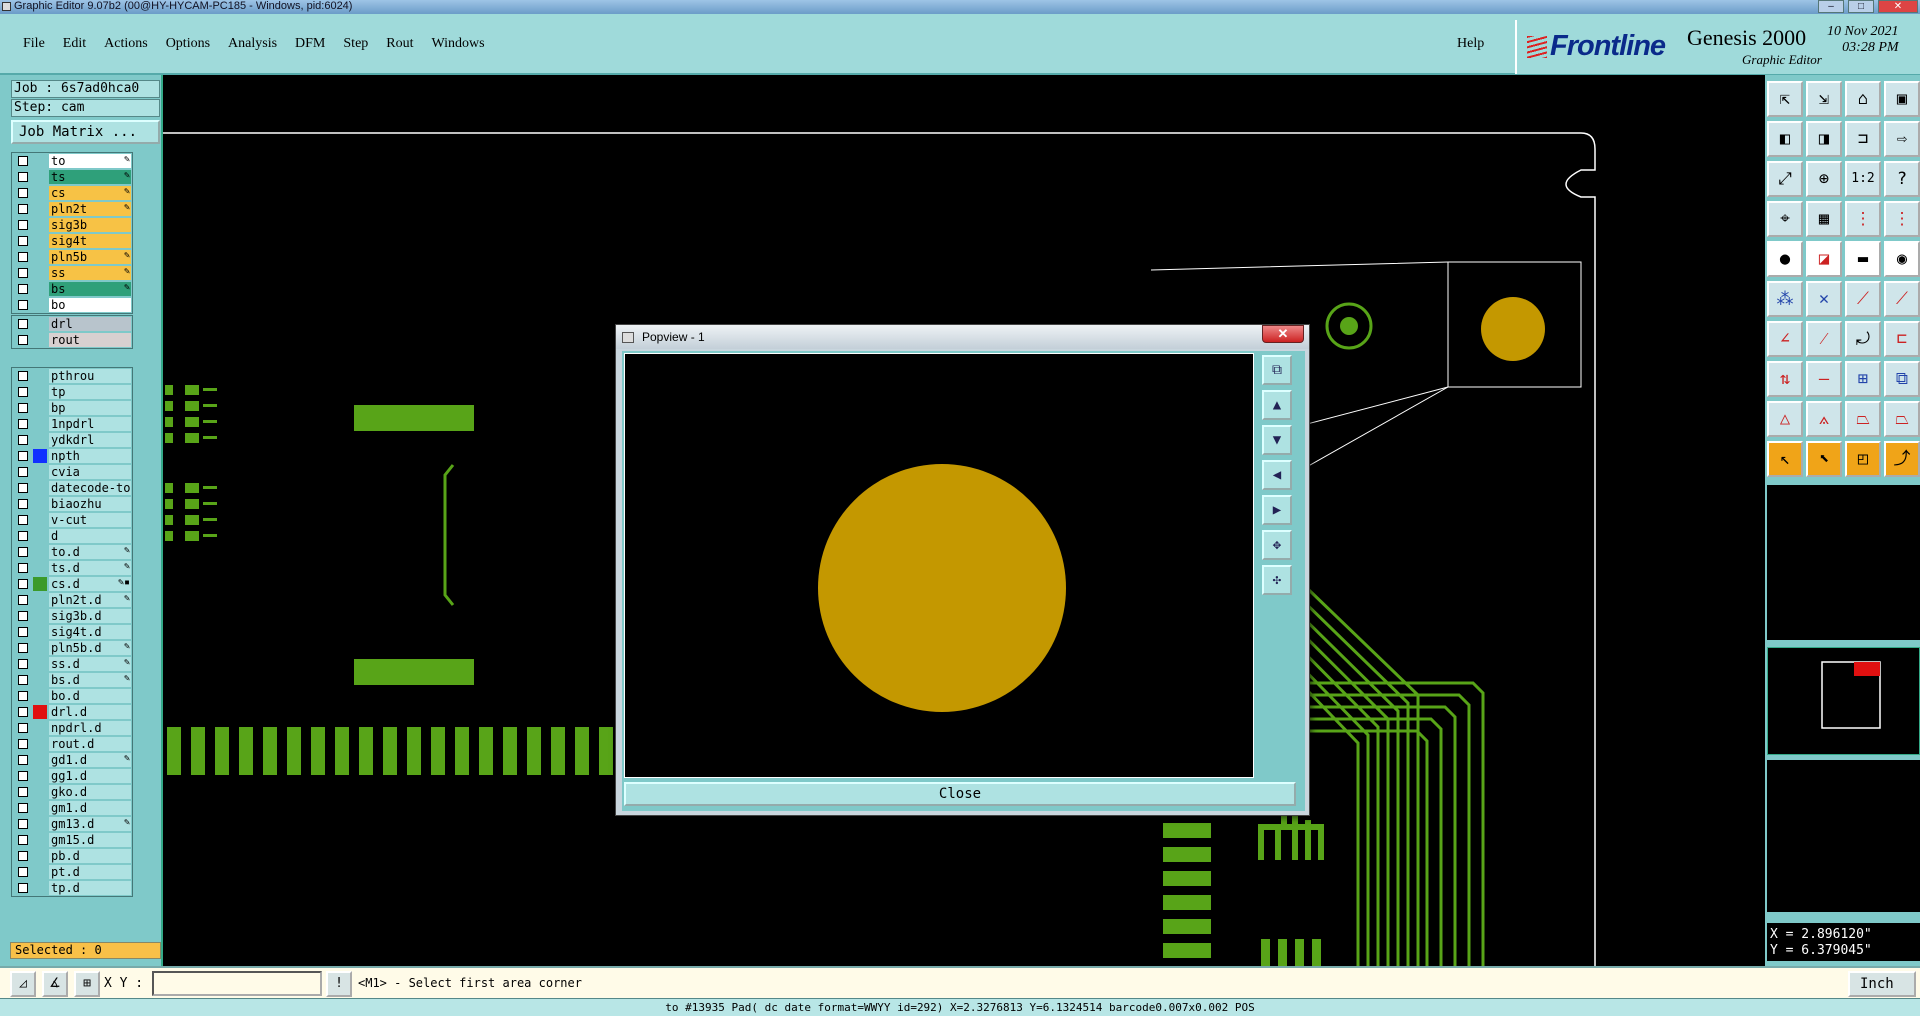 The width and height of the screenshot is (1920, 1016). Describe the element at coordinates (1863, 99) in the screenshot. I see `home-icon: ⌂` at that location.